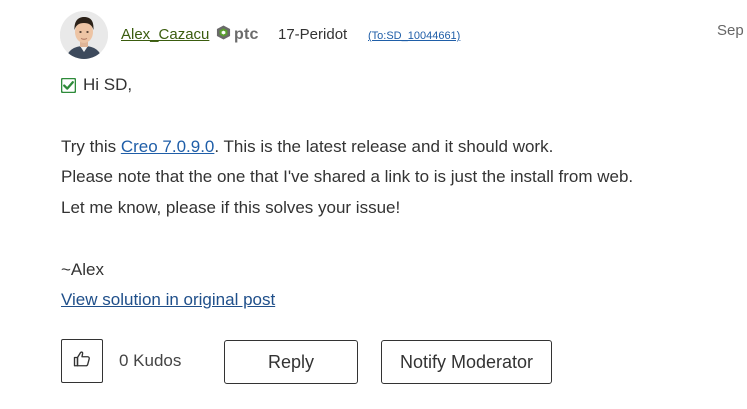 This screenshot has width=747, height=409. What do you see at coordinates (246, 34) in the screenshot?
I see `ptc-badge-text: ptc` at bounding box center [246, 34].